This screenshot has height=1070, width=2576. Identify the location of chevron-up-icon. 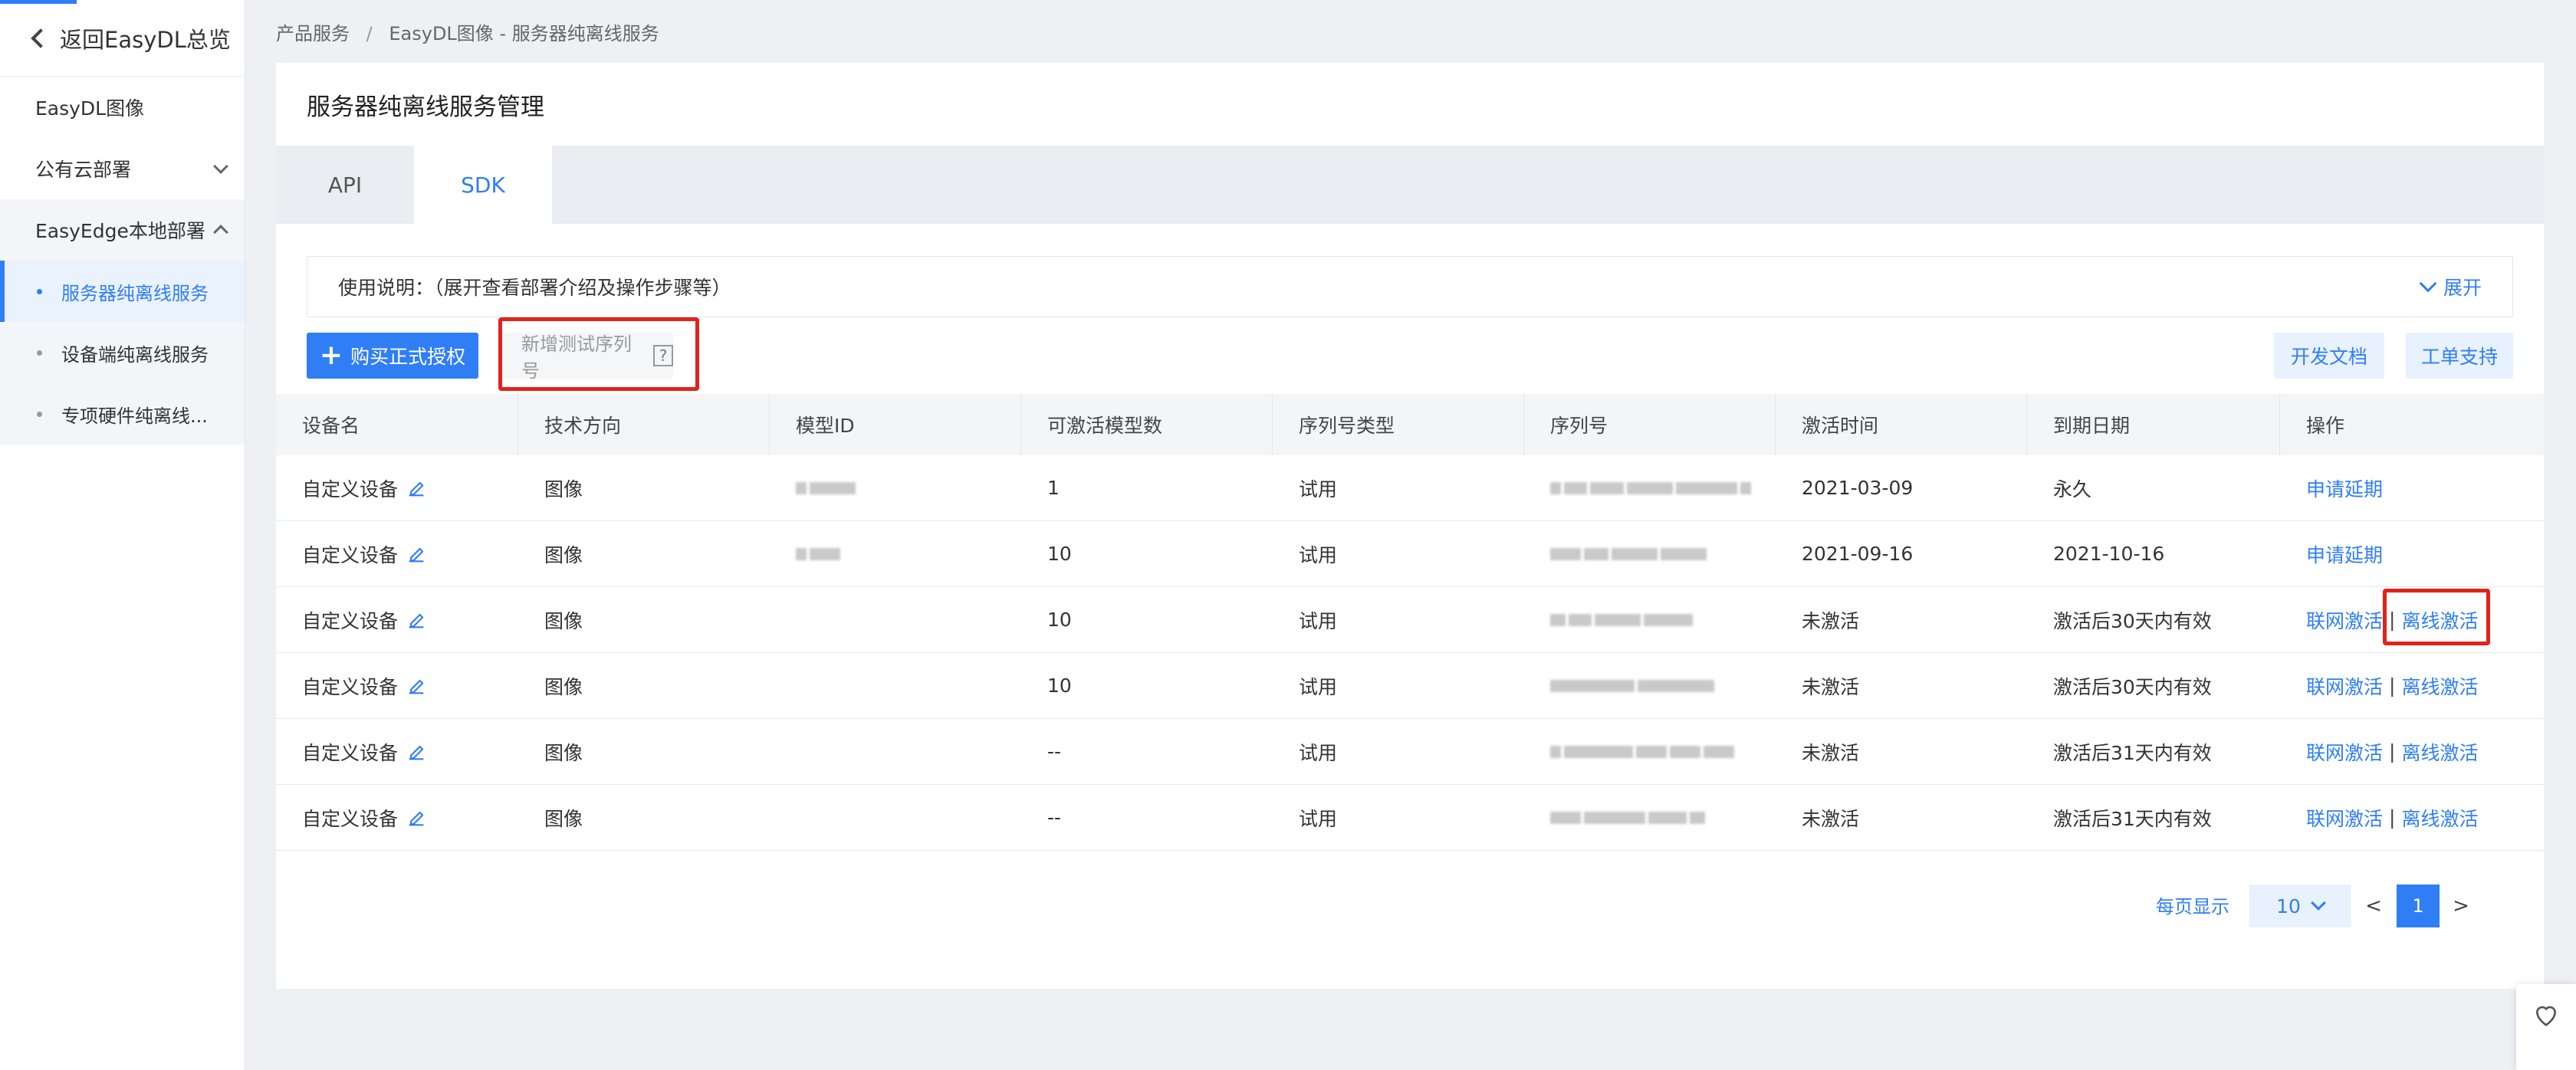
(221, 233).